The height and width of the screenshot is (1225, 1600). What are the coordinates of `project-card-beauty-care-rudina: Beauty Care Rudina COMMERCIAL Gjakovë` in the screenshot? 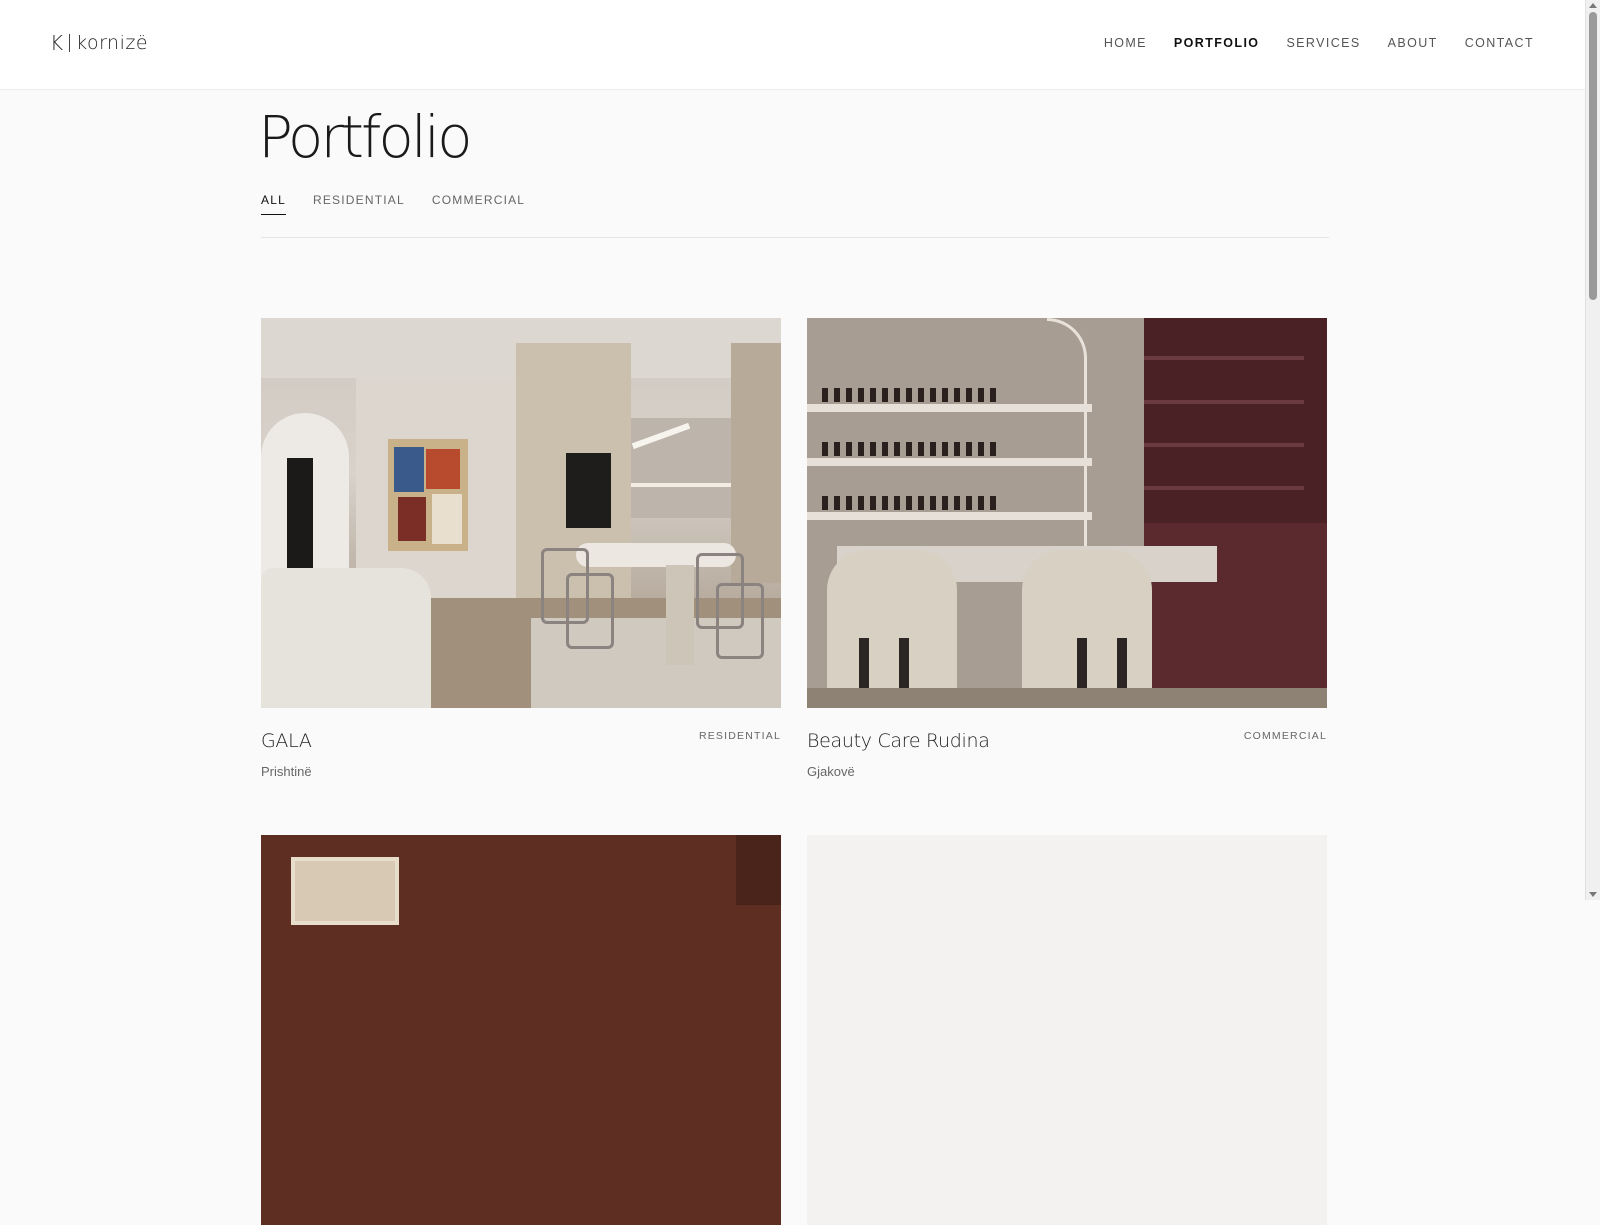 It's located at (1067, 558).